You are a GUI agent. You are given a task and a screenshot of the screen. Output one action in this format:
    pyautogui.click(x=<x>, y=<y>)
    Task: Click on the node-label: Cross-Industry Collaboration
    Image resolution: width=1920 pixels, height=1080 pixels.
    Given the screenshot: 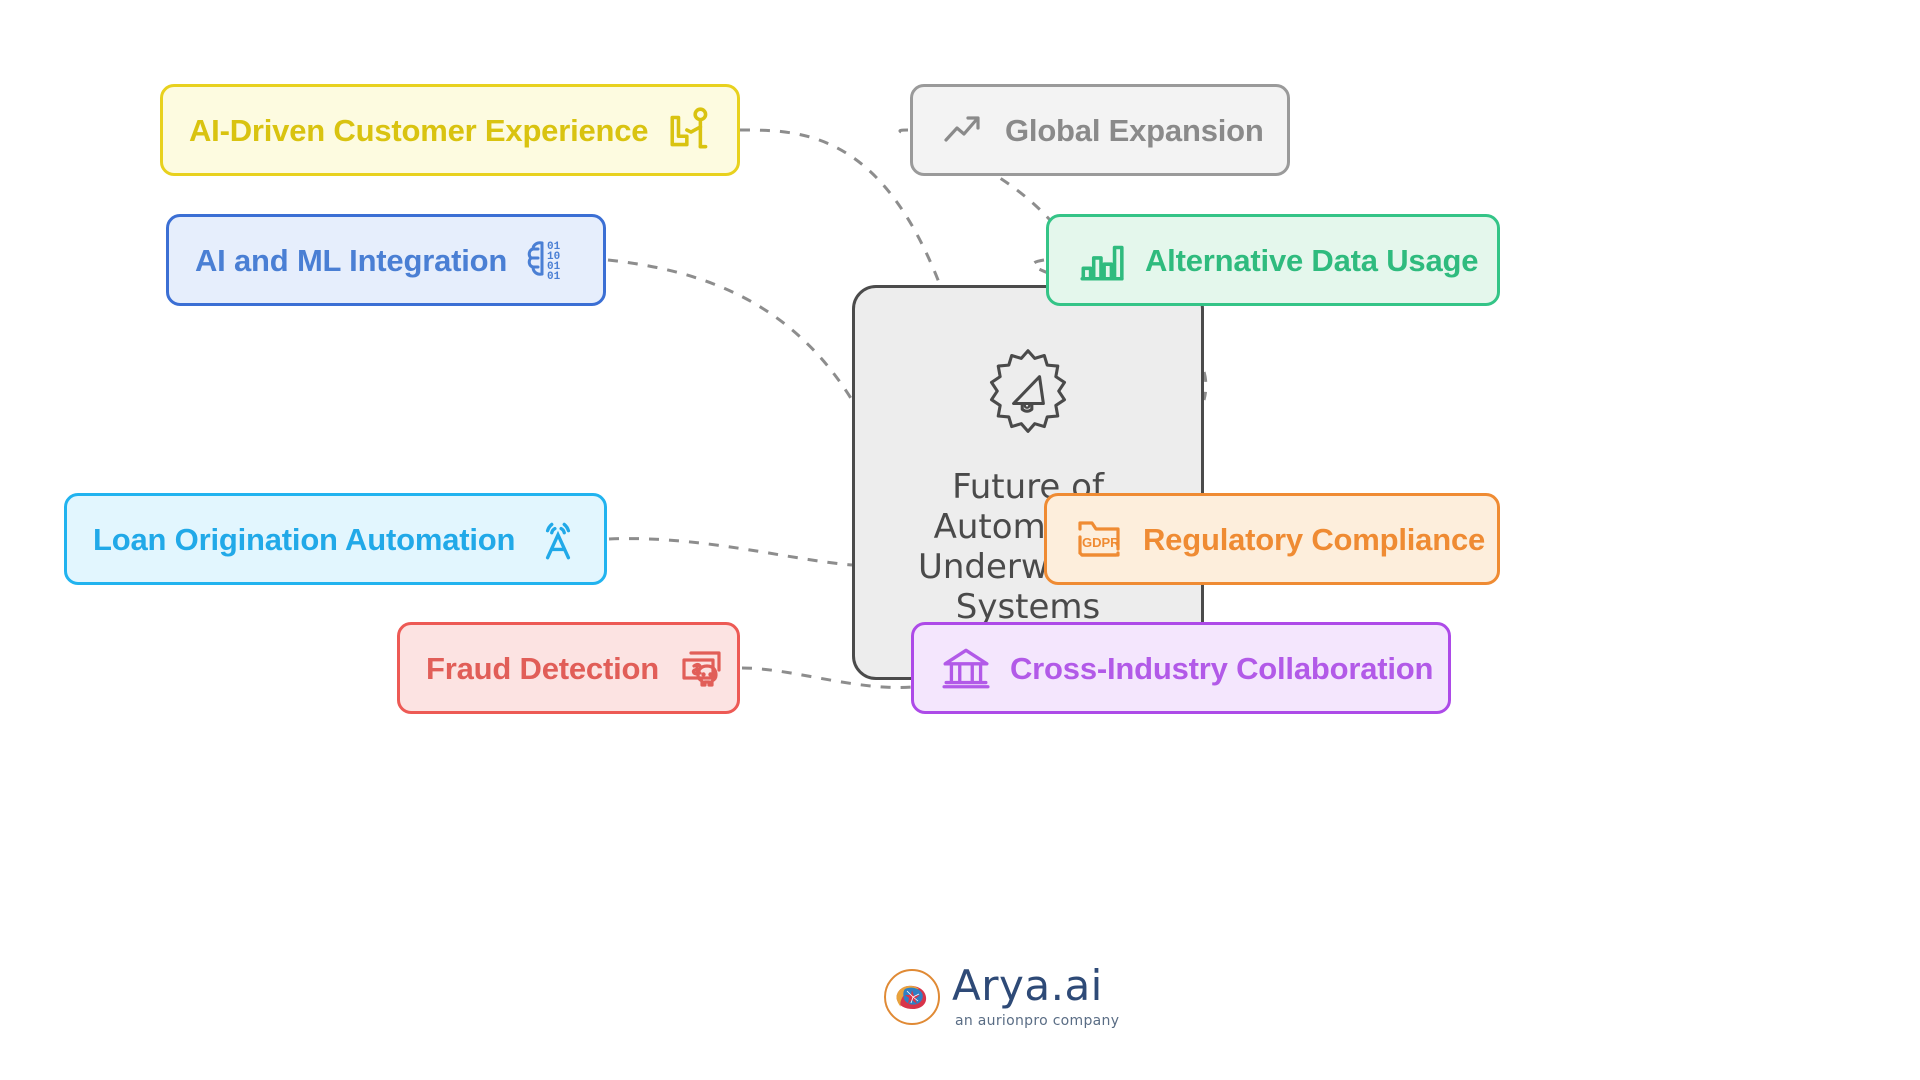 What is the action you would take?
    pyautogui.click(x=1222, y=668)
    